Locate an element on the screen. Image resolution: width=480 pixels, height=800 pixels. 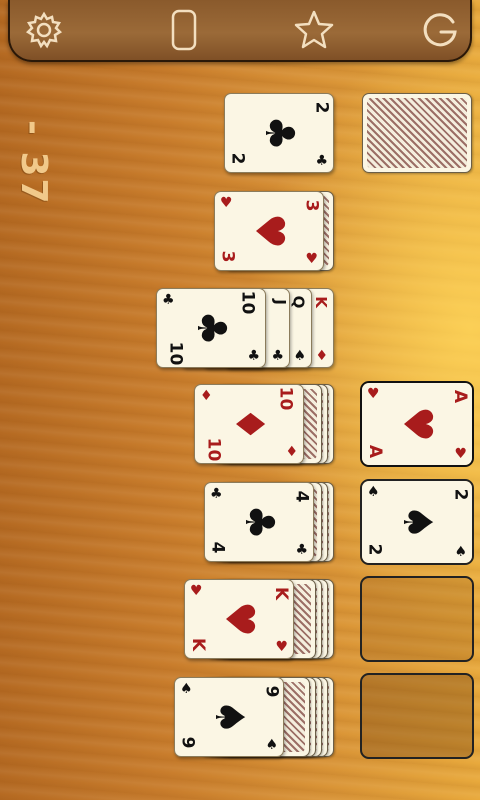
tableau-card: 10 10 ♦ ♦ ♦ is located at coordinates (249, 424).